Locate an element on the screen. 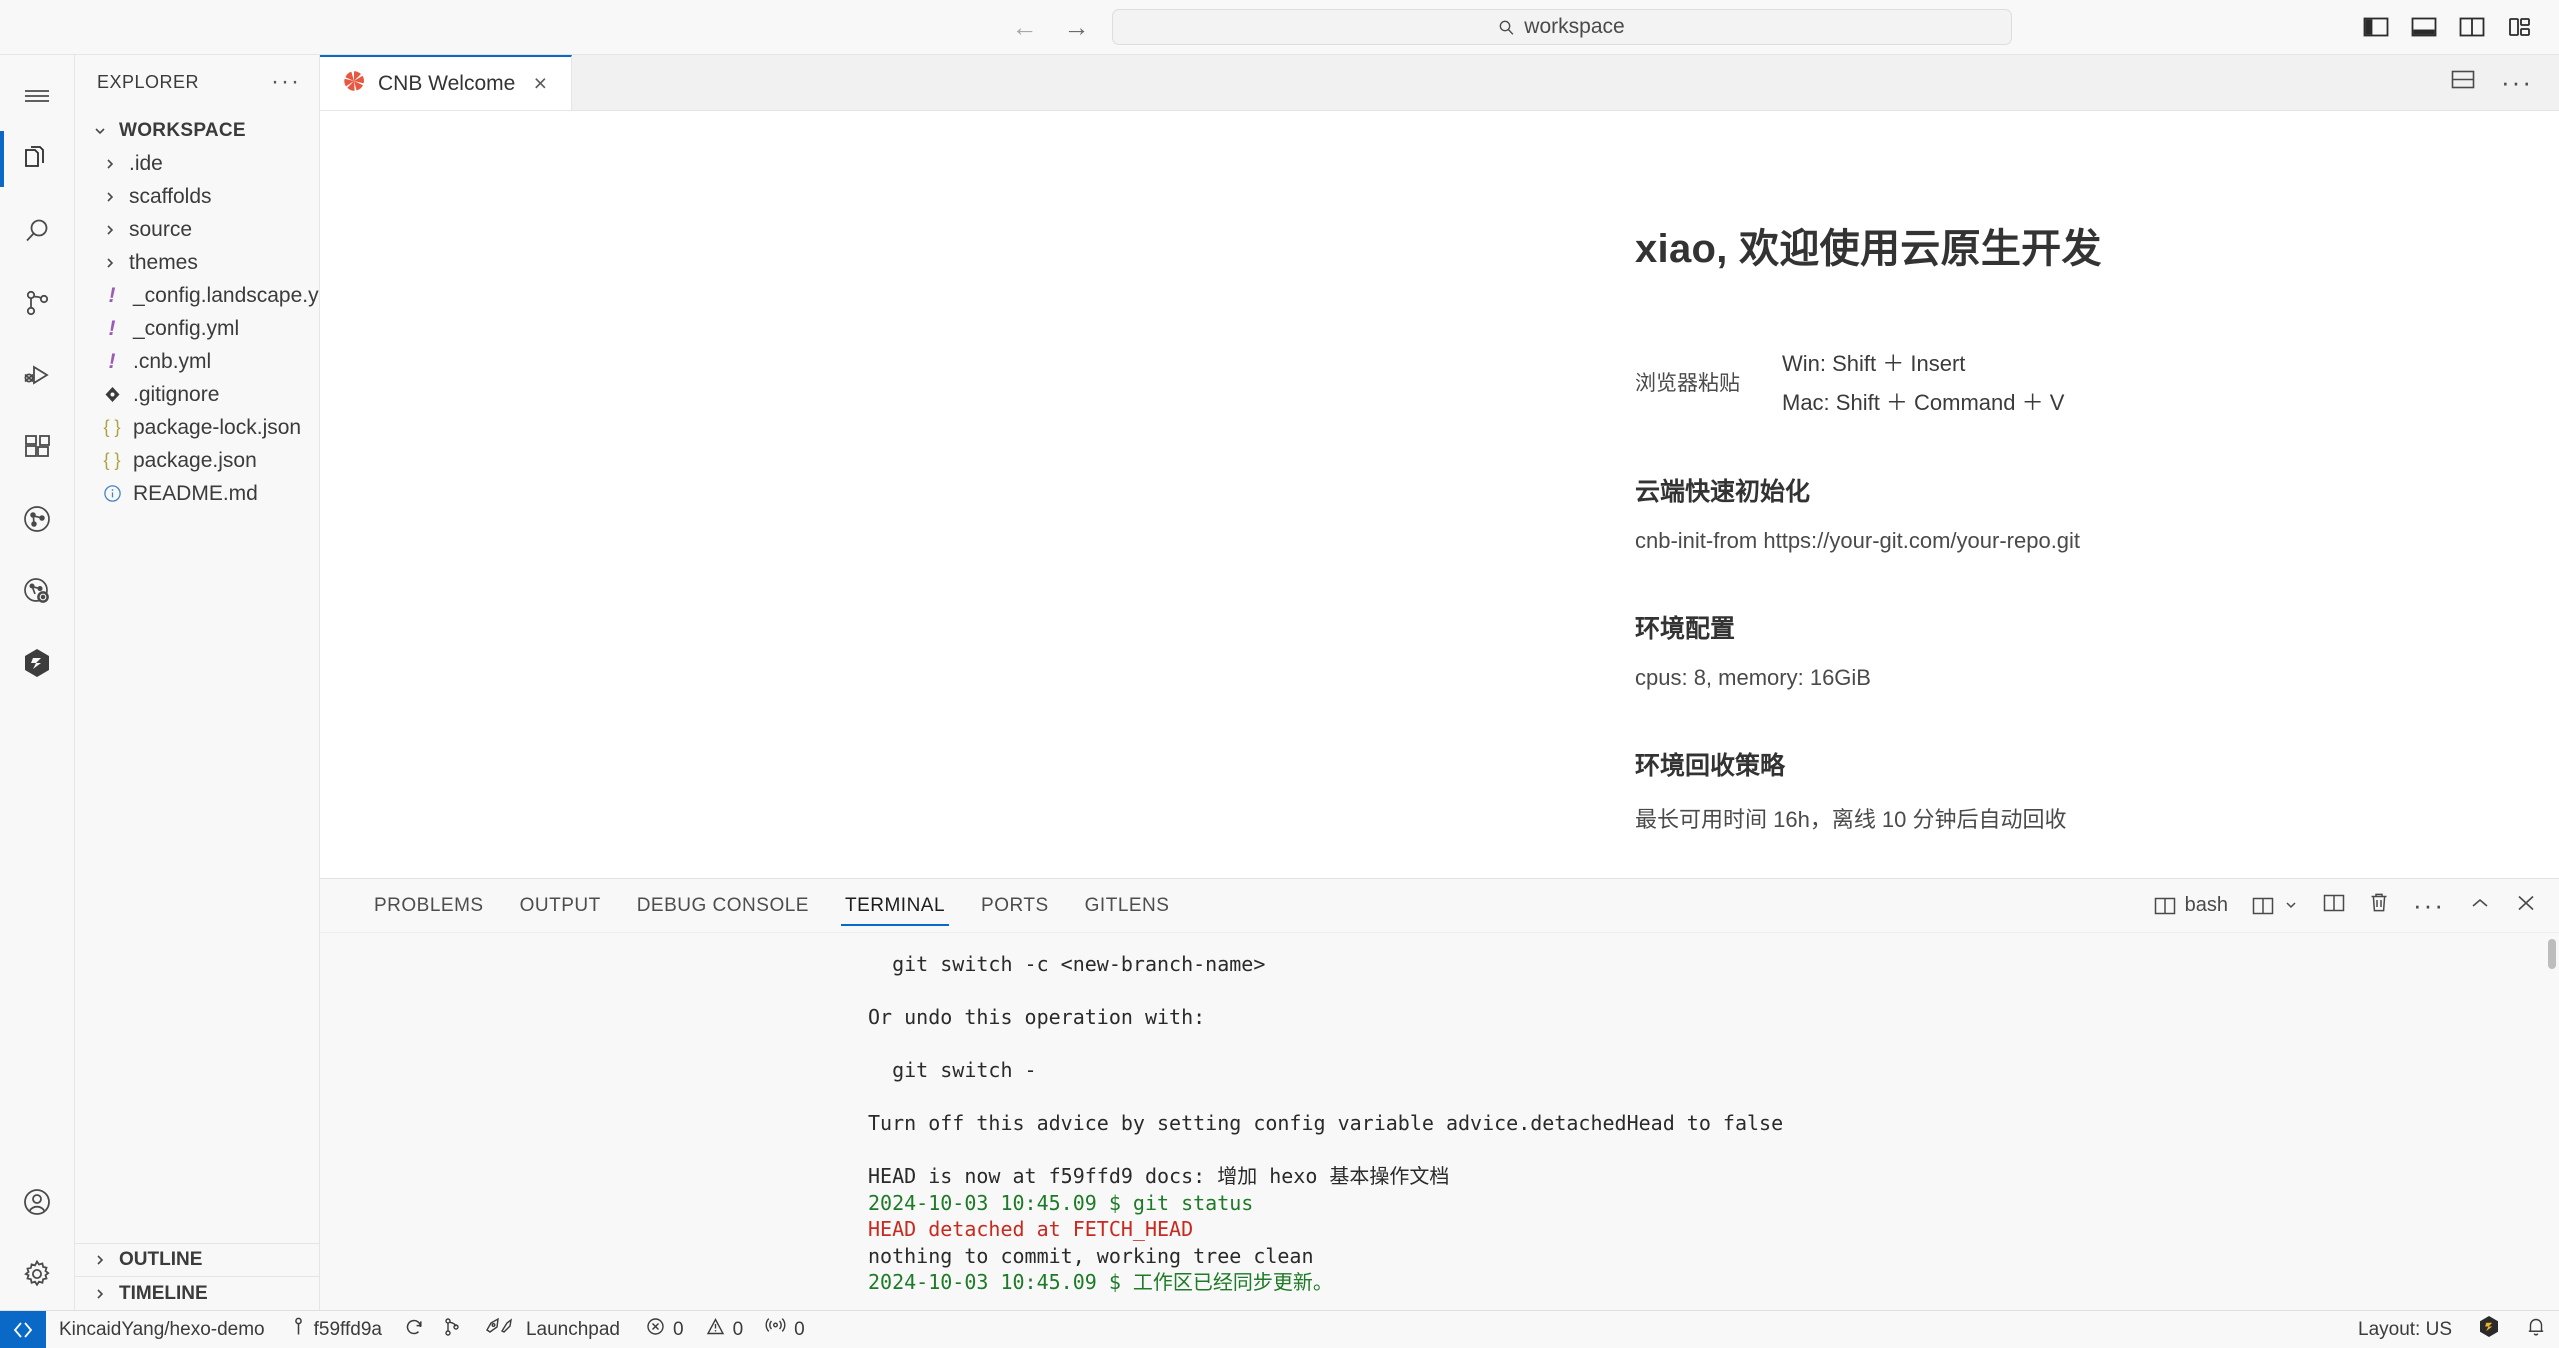 This screenshot has height=1348, width=2559. status-ports-count: 0 is located at coordinates (785, 1329).